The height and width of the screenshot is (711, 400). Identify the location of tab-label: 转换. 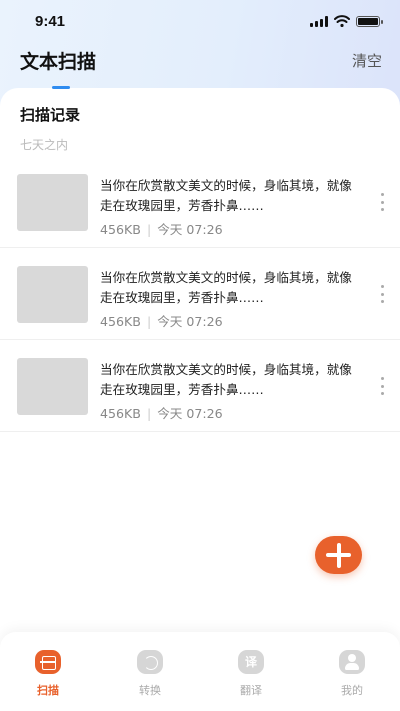
(150, 690).